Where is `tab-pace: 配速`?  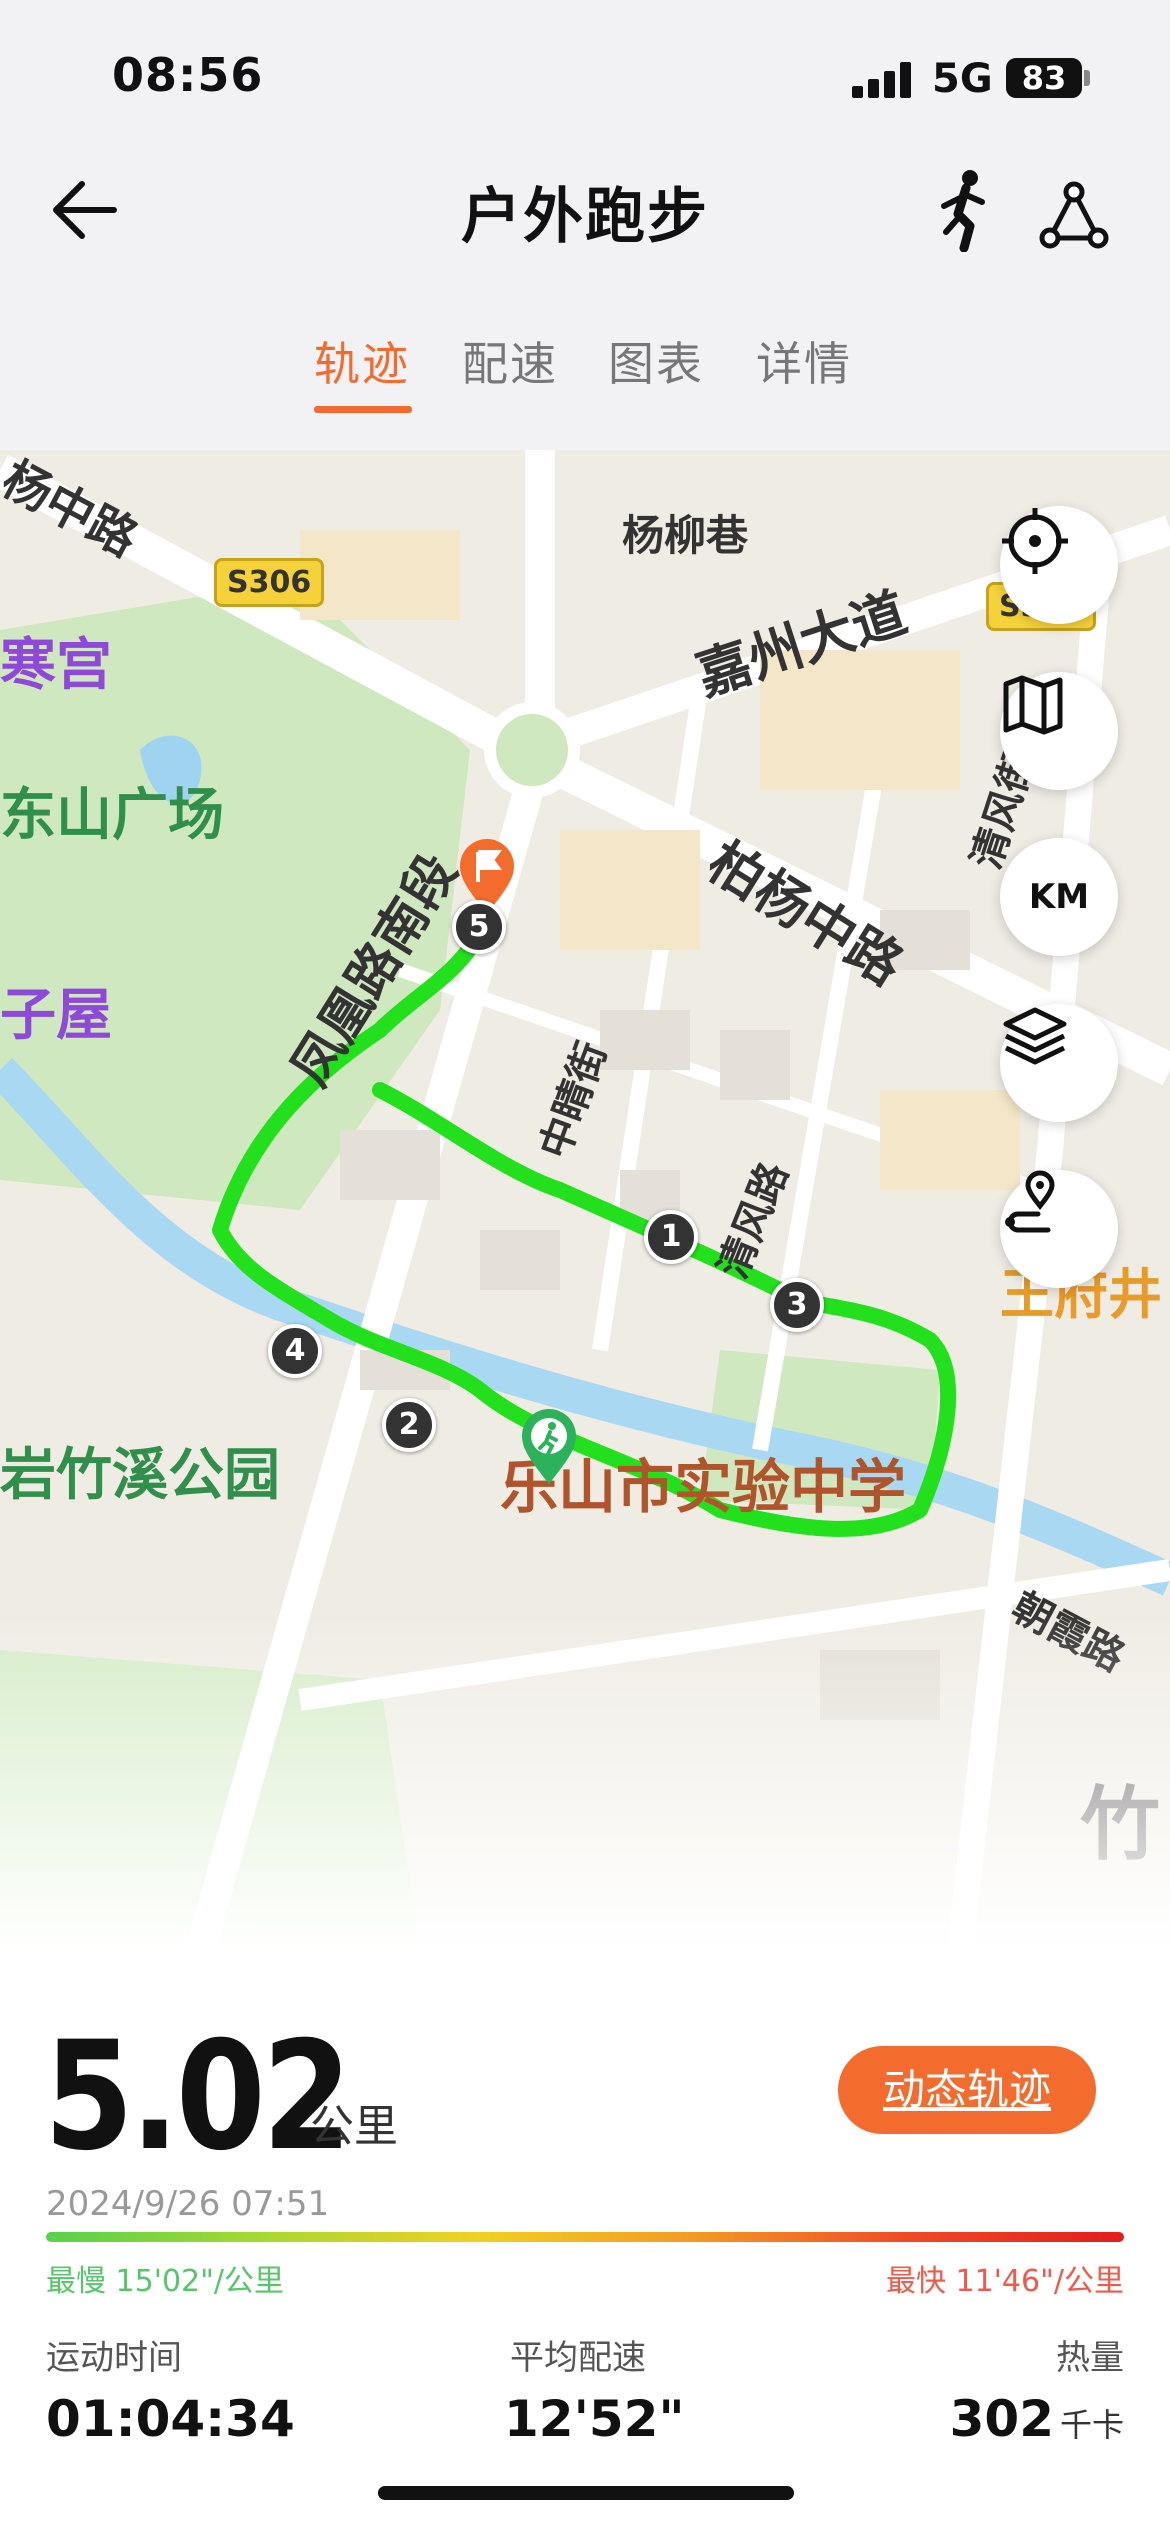 tab-pace: 配速 is located at coordinates (510, 361).